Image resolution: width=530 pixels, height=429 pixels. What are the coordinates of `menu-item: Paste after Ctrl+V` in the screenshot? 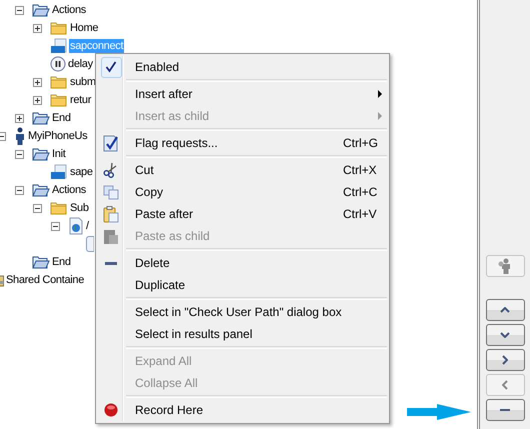 It's located at (242, 214).